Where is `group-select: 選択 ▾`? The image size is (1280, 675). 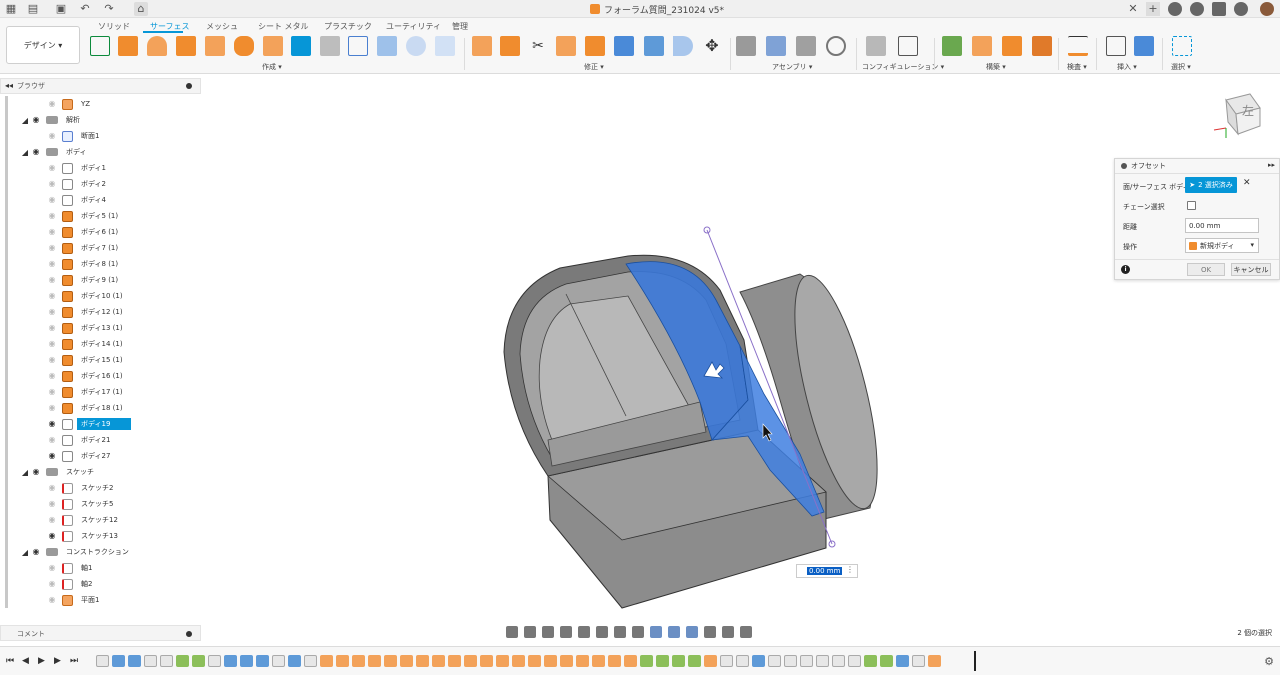
group-select: 選択 ▾ is located at coordinates (1181, 67).